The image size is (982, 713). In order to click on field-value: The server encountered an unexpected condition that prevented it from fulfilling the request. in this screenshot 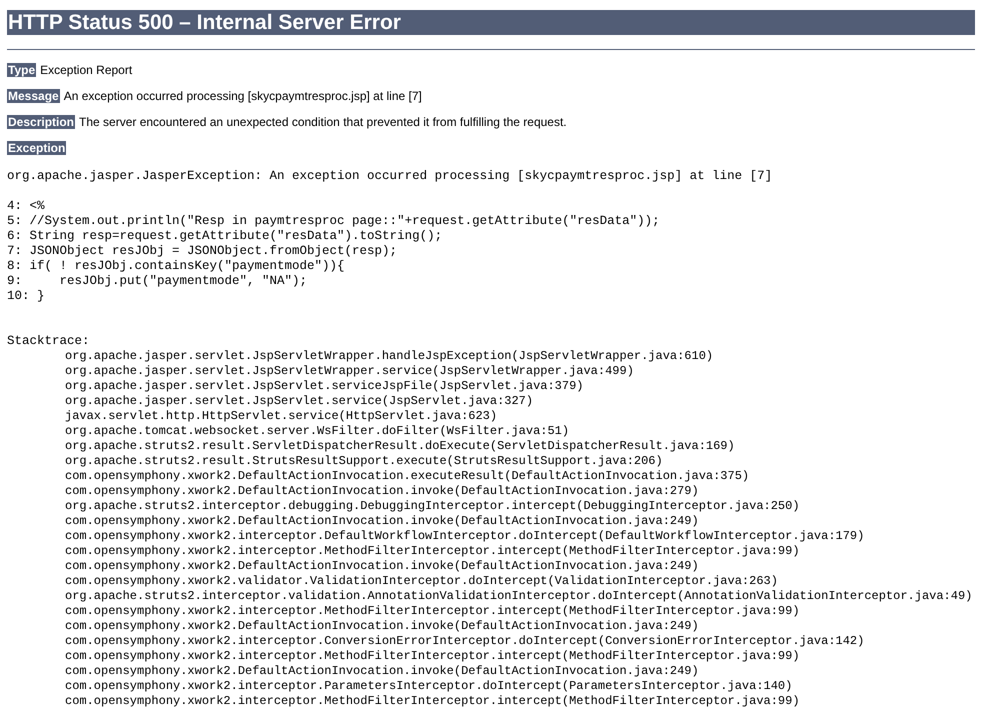, I will do `click(323, 122)`.